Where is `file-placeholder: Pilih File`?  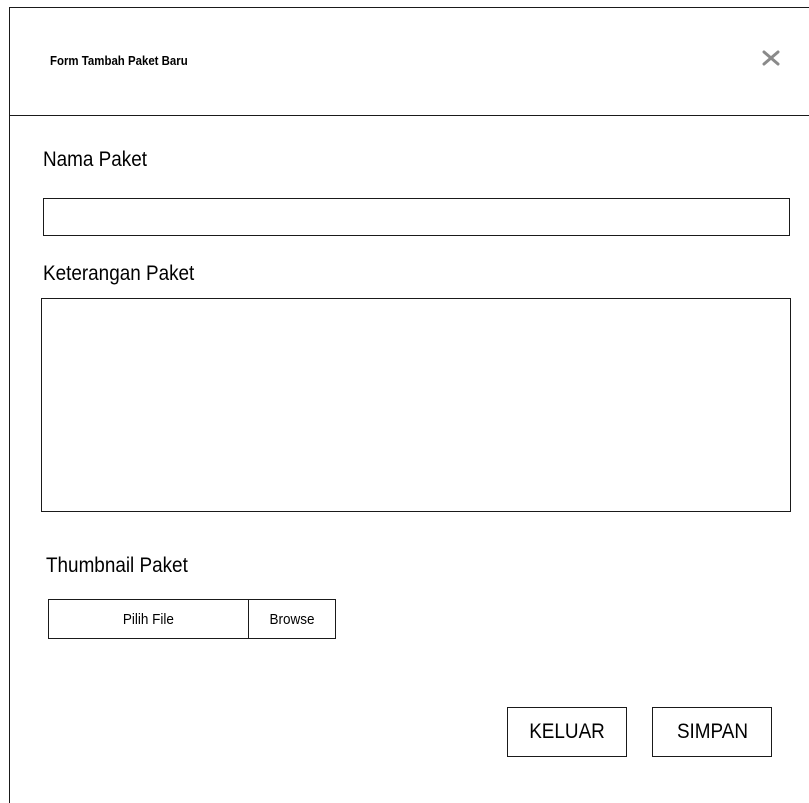 file-placeholder: Pilih File is located at coordinates (148, 619).